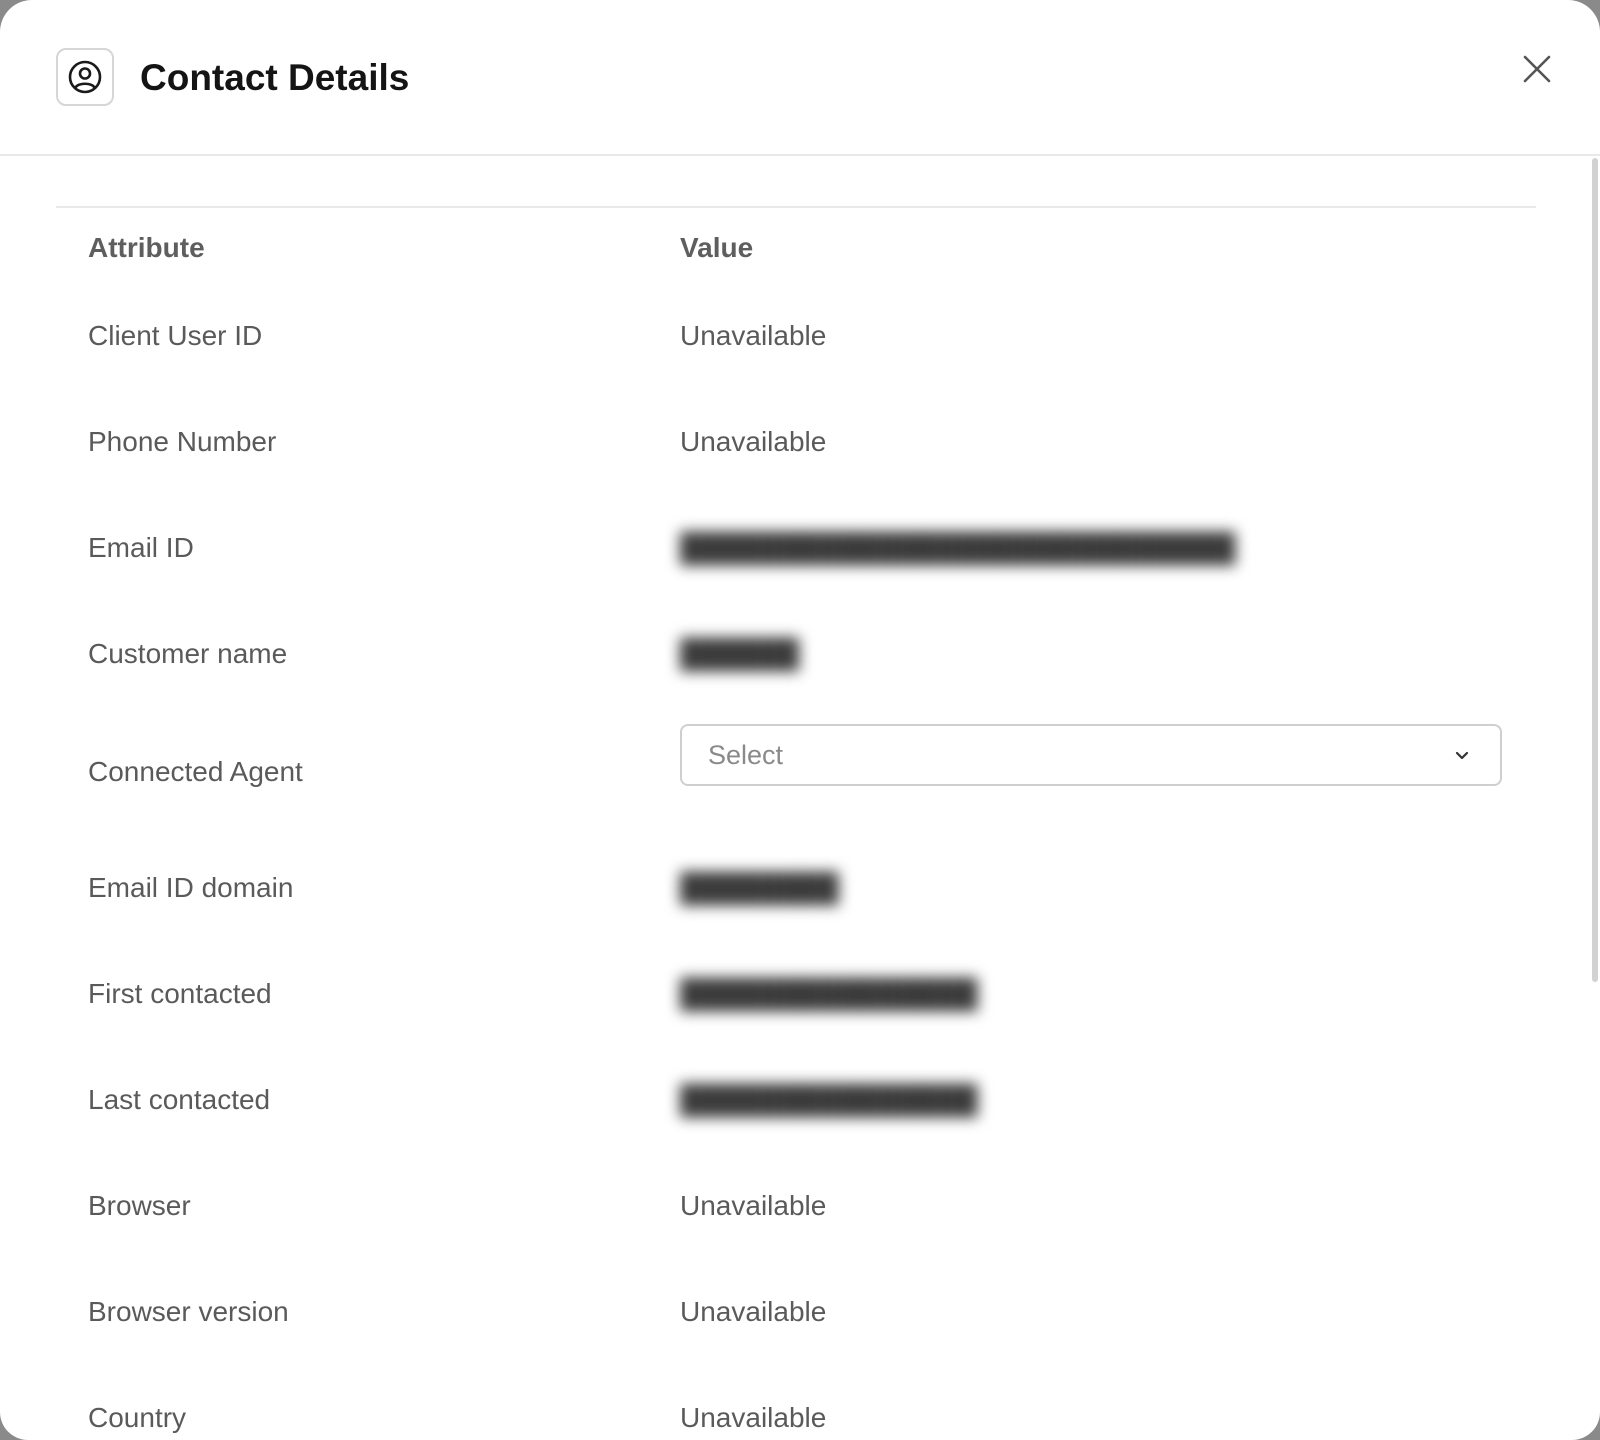 The image size is (1600, 1440). What do you see at coordinates (195, 771) in the screenshot?
I see `attribute-label: Connected Agent` at bounding box center [195, 771].